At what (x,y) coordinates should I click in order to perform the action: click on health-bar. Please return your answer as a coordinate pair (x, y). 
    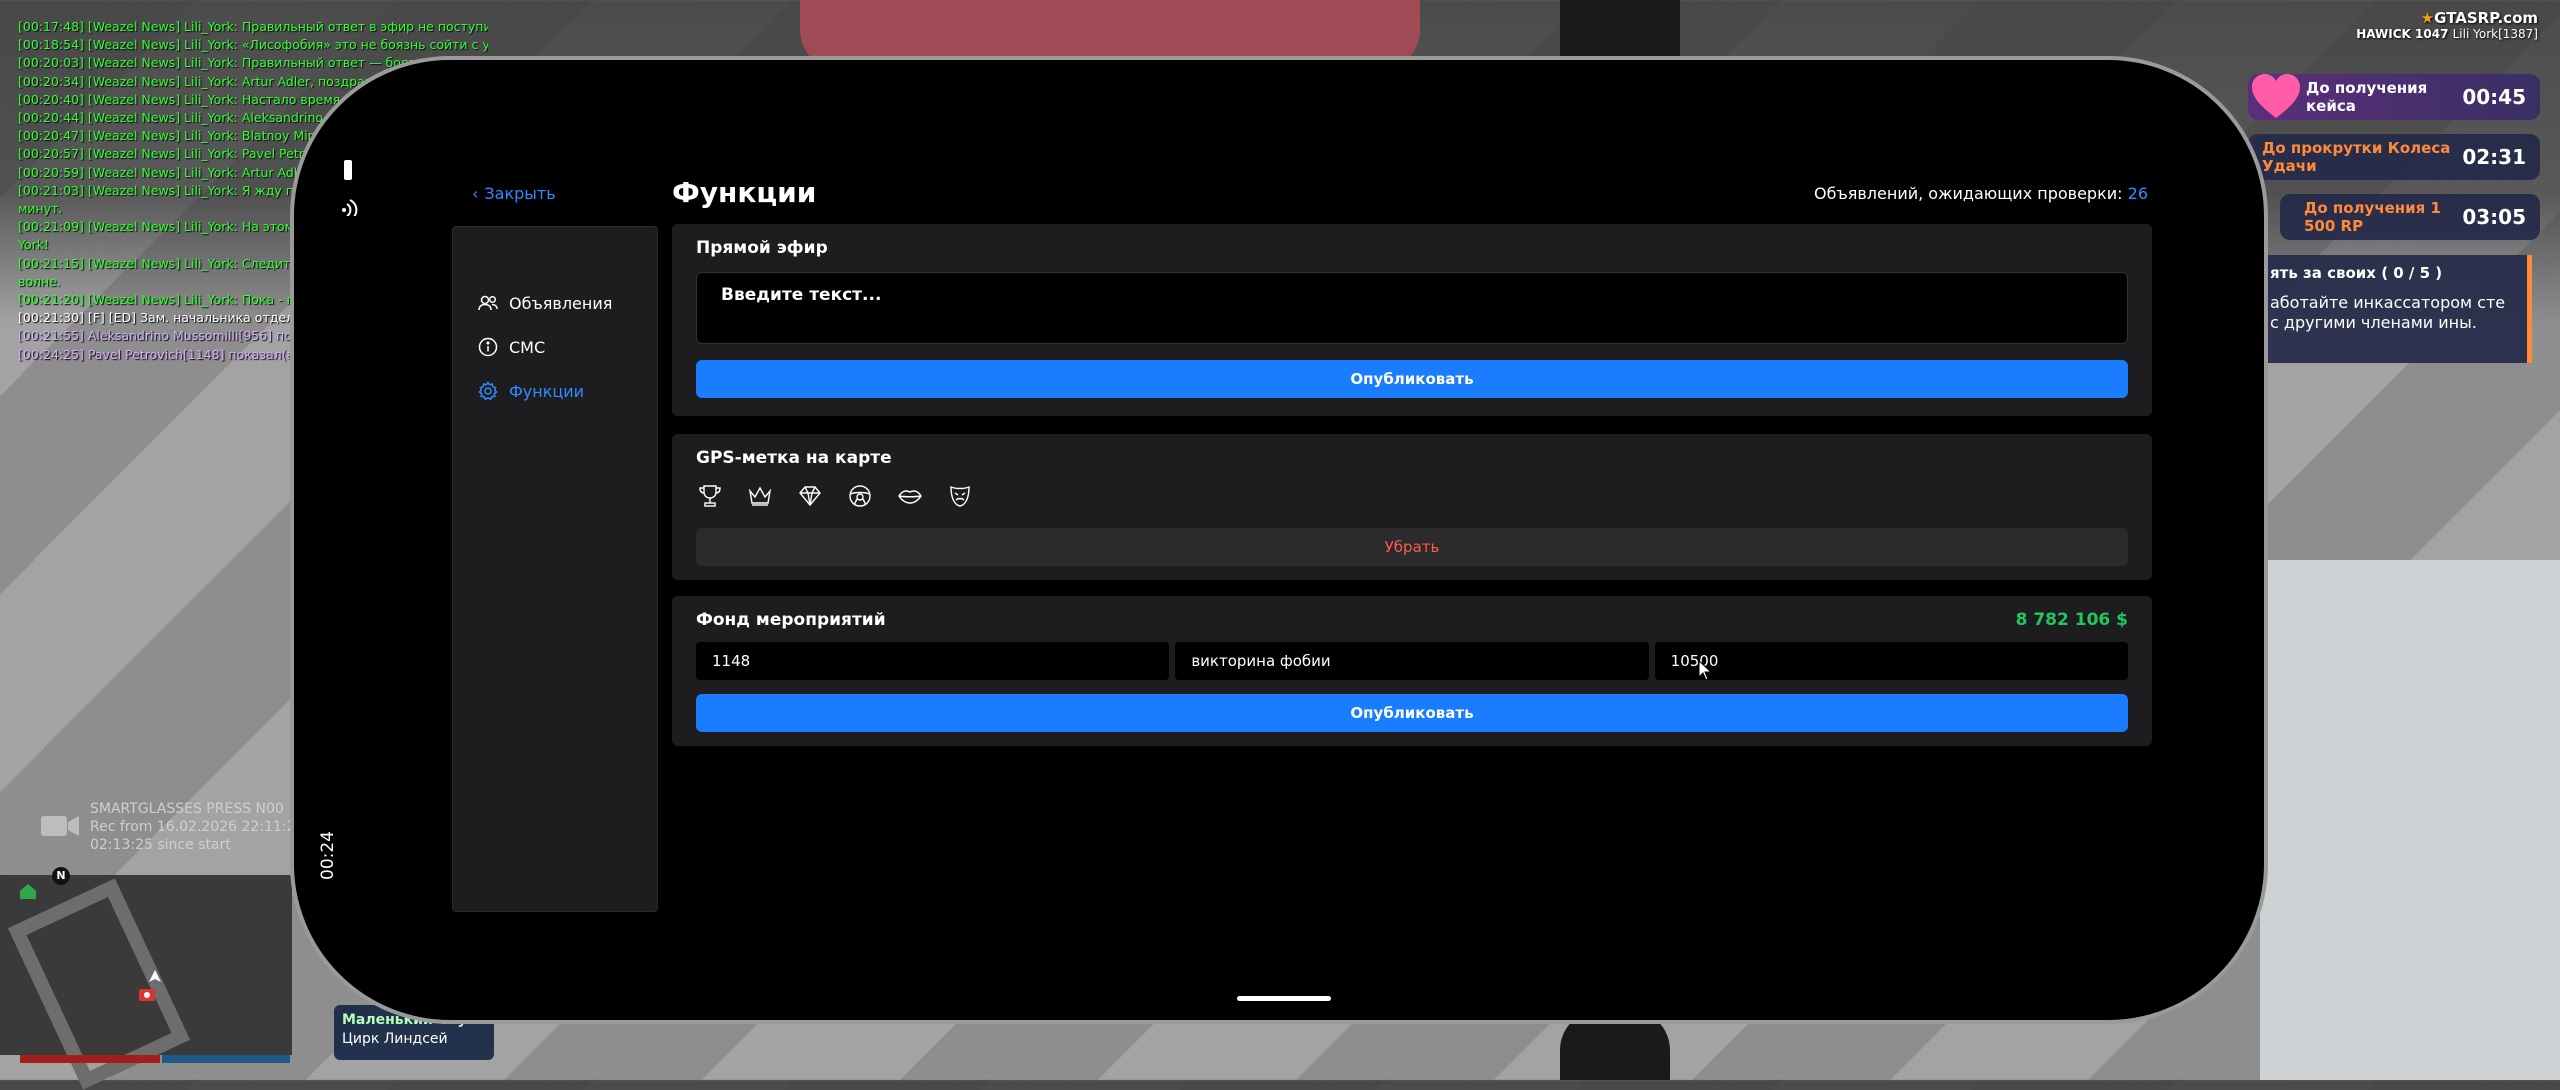
    Looking at the image, I should click on (90, 1059).